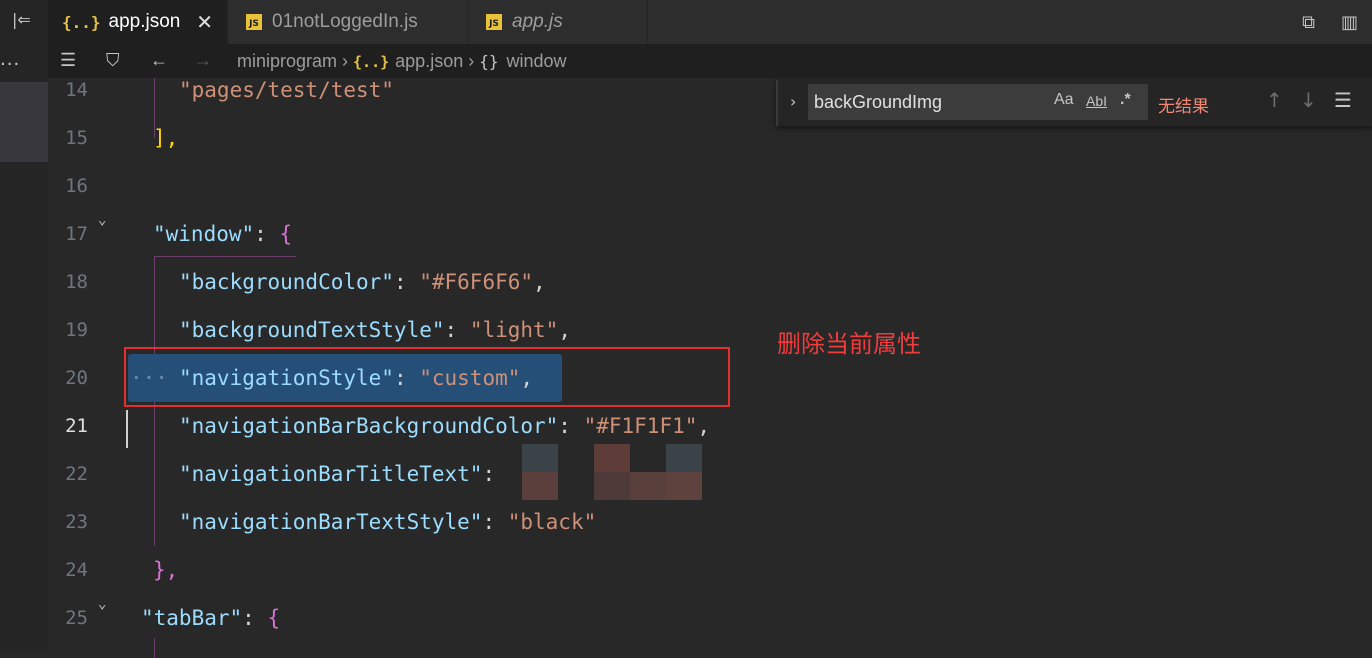 Image resolution: width=1372 pixels, height=658 pixels. What do you see at coordinates (24, 324) in the screenshot?
I see `activity-bar: |⇐ ···` at bounding box center [24, 324].